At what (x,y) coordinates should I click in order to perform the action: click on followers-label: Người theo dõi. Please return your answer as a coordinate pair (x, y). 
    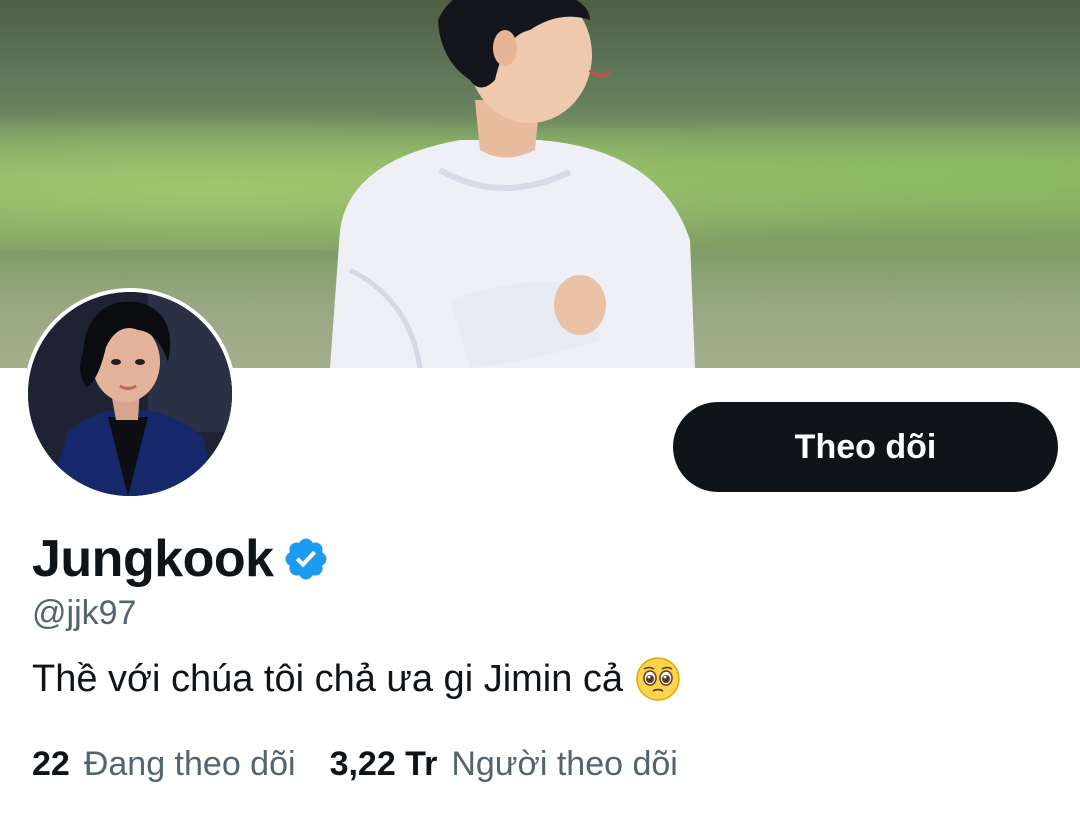
    Looking at the image, I should click on (564, 764).